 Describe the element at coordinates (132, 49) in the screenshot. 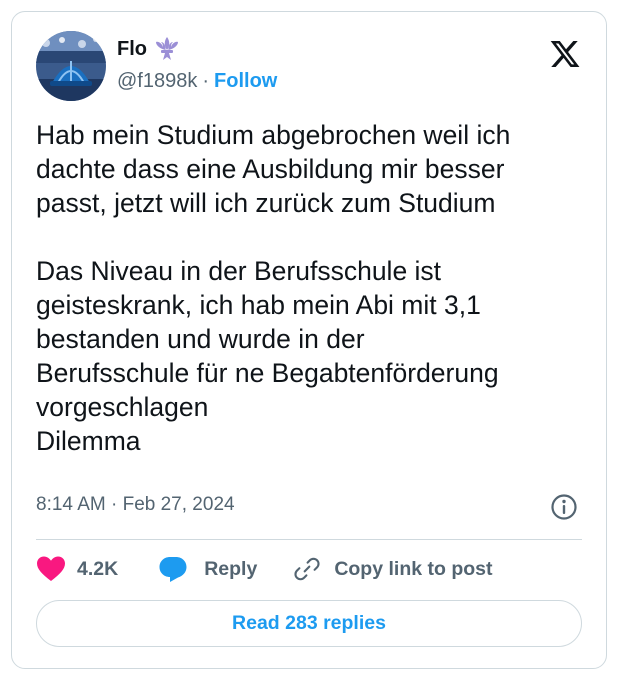

I see `display-name: Flo` at that location.